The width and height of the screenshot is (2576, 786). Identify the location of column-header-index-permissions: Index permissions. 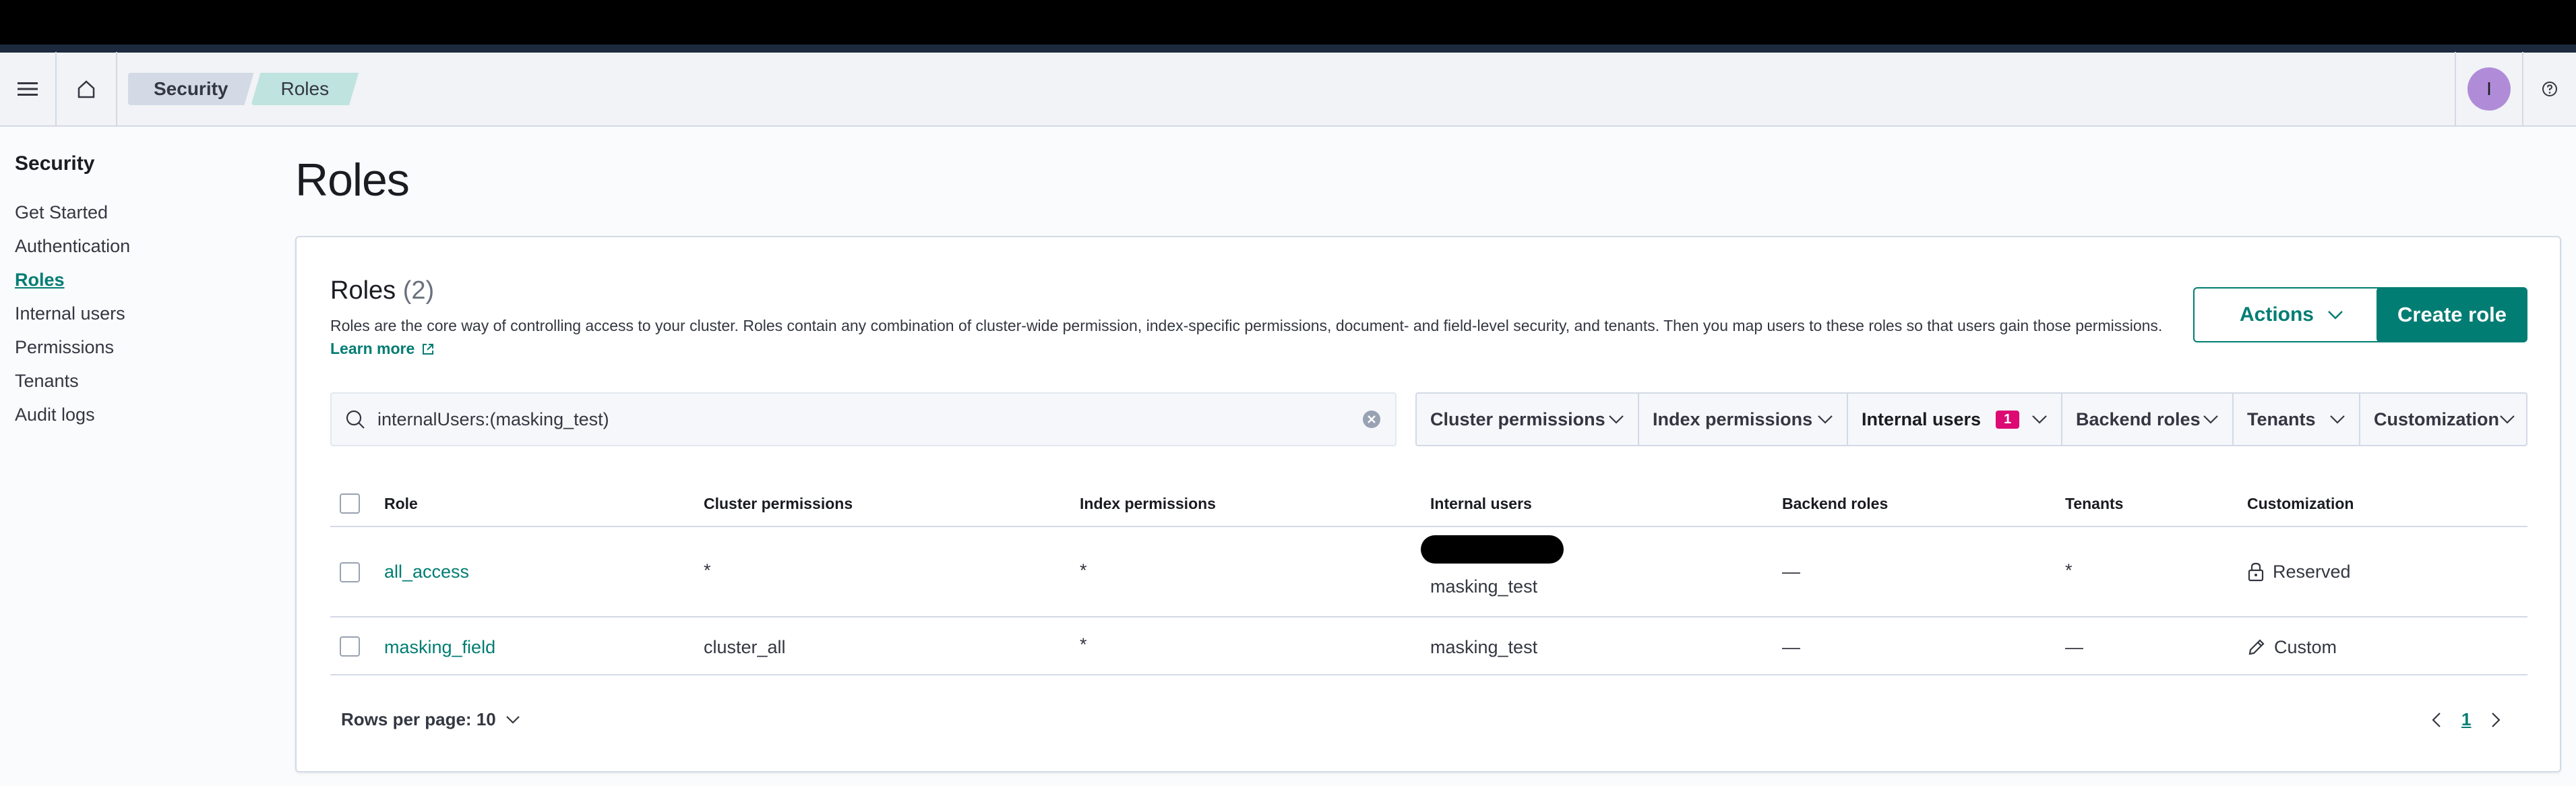
(1148, 503).